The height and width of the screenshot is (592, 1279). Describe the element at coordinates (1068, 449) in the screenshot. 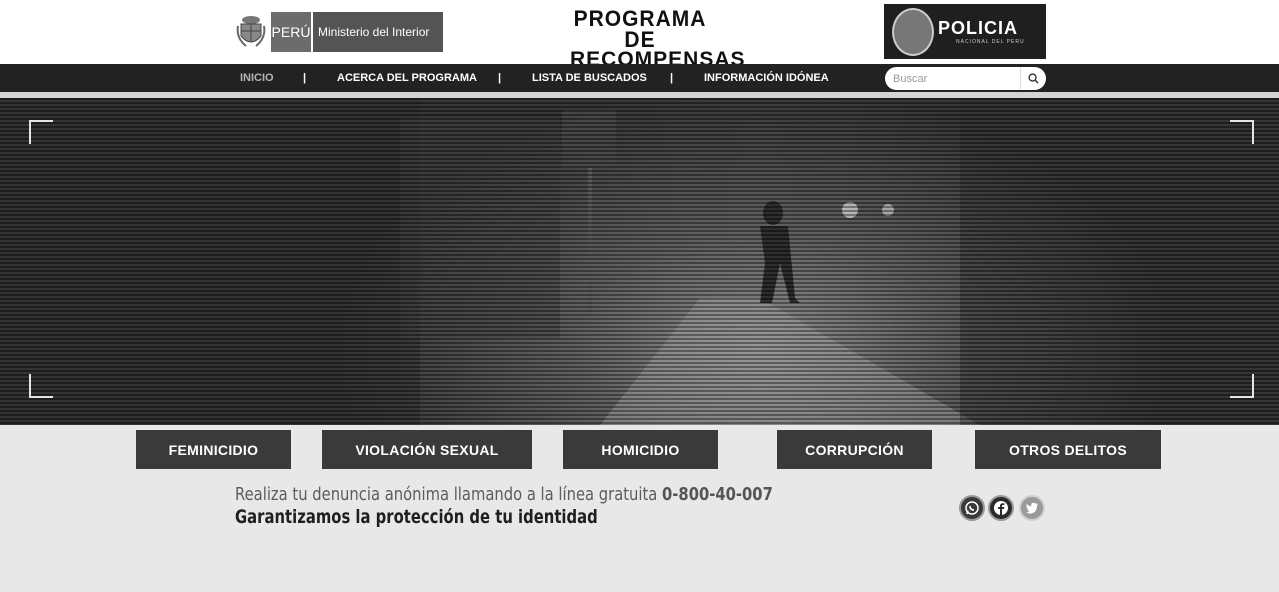

I see `otros-delitos-button: OTROS DELITOS` at that location.